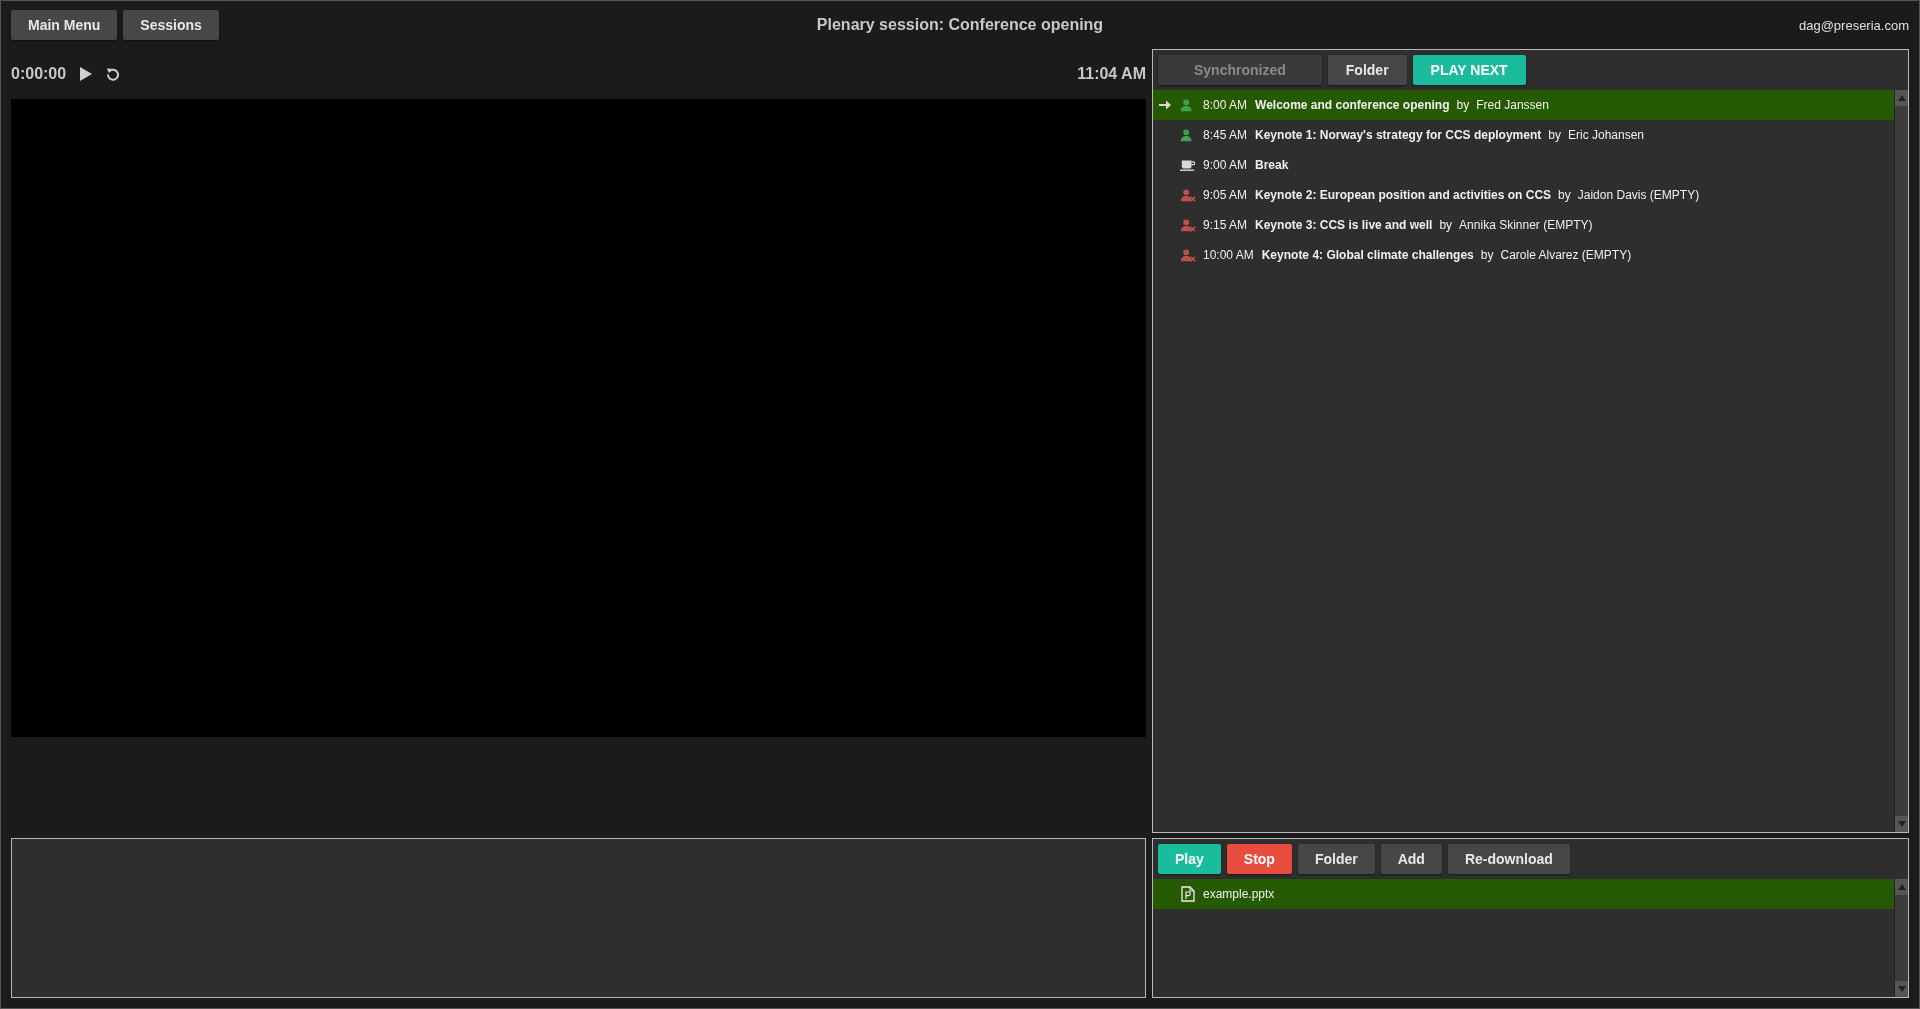  I want to click on session-row: 9:05 AM Keynote 2: European position and activities on CCS by Jaidon Davis (EMPTY), so click(1523, 195).